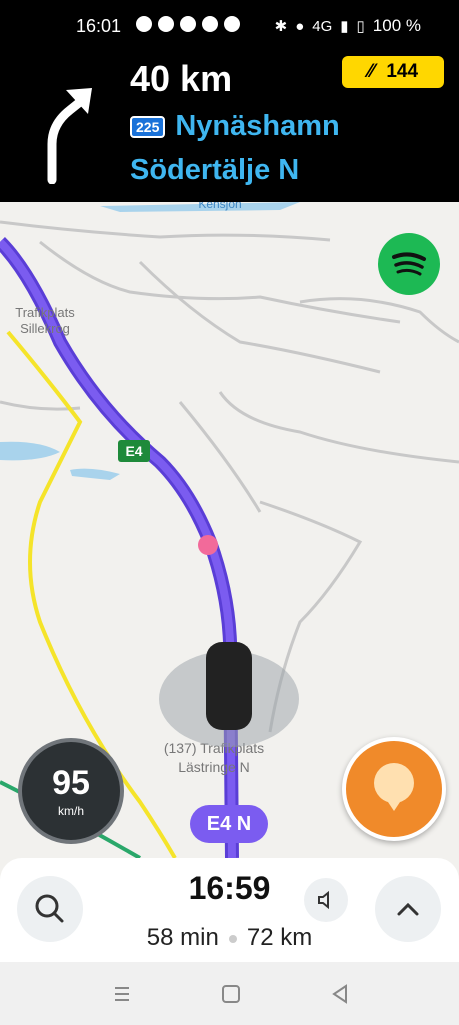  I want to click on app-badge-icon, so click(232, 24).